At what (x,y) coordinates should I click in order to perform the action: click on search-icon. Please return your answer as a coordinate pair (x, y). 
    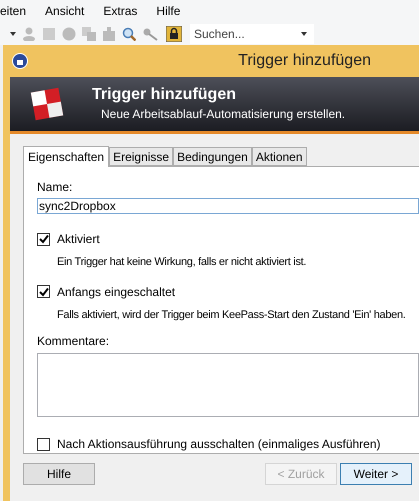
    Looking at the image, I should click on (129, 33).